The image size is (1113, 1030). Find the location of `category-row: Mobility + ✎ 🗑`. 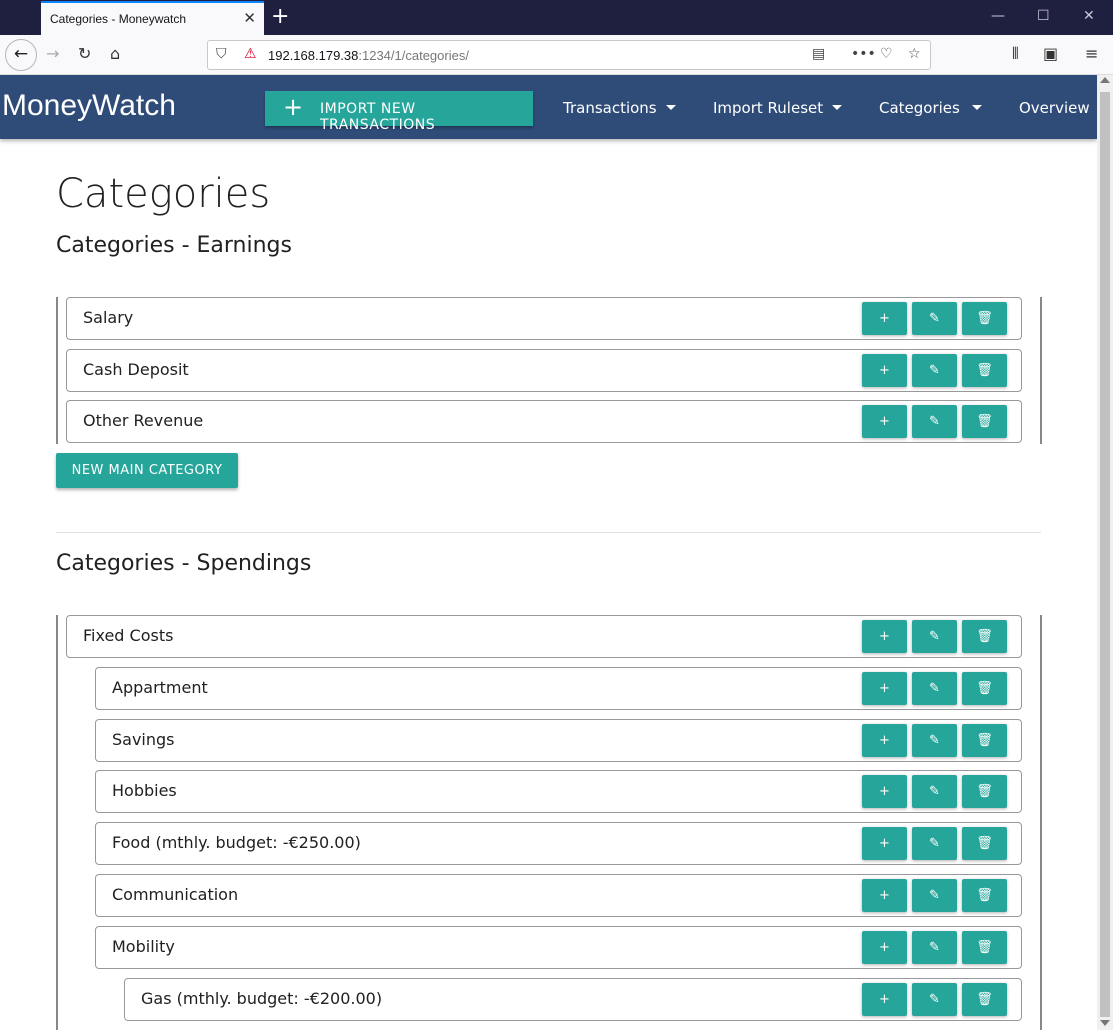

category-row: Mobility + ✎ 🗑 is located at coordinates (558, 947).